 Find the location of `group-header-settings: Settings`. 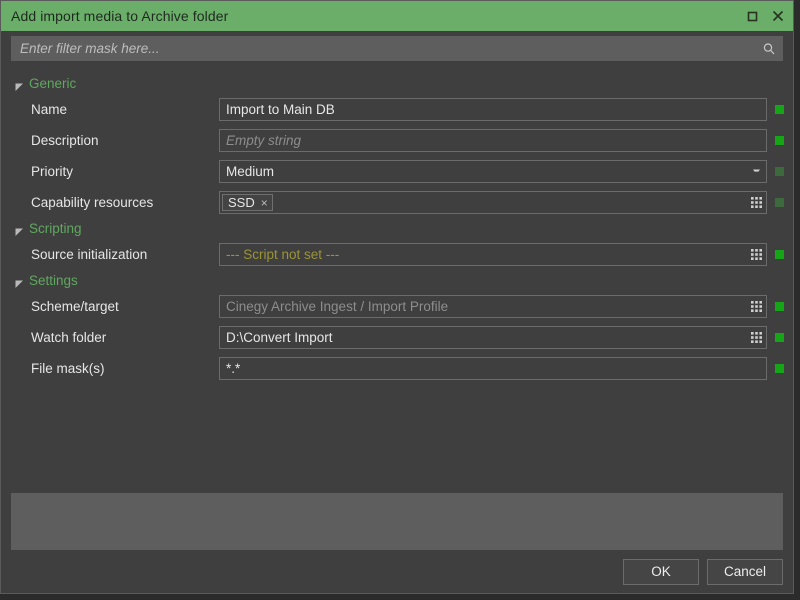

group-header-settings: Settings is located at coordinates (397, 280).